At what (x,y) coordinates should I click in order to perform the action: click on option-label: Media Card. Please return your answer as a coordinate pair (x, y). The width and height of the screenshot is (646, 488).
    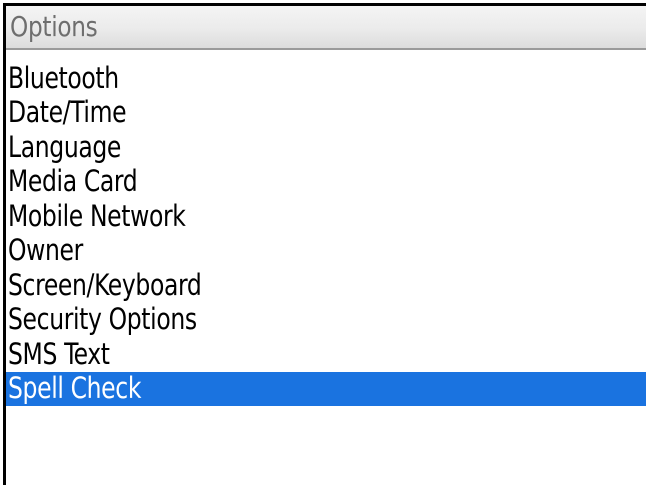
    Looking at the image, I should click on (73, 181).